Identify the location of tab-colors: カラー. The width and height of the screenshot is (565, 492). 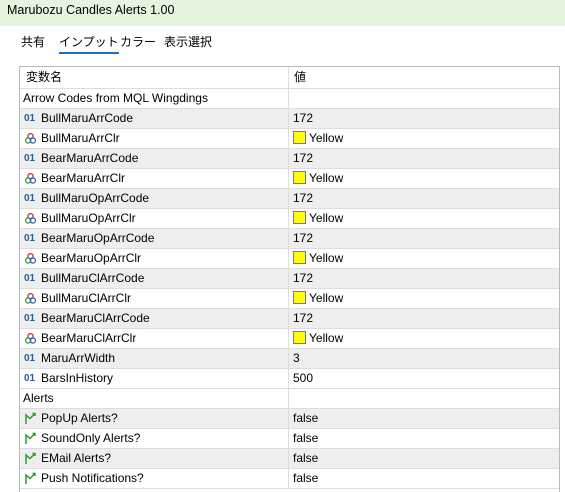
(138, 43).